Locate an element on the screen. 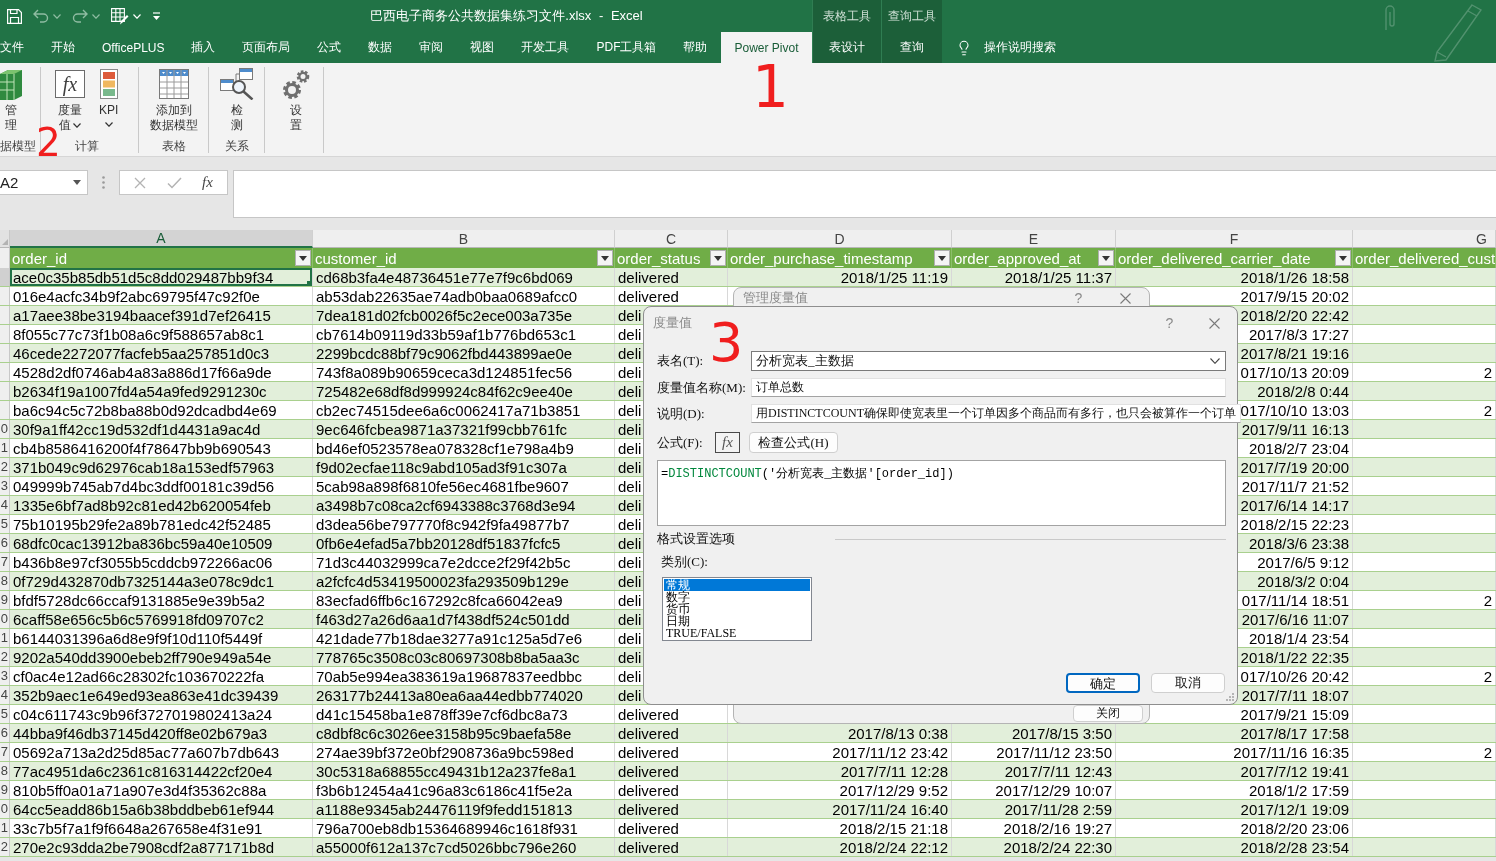 The width and height of the screenshot is (1496, 861). category-option: 货币 is located at coordinates (737, 609).